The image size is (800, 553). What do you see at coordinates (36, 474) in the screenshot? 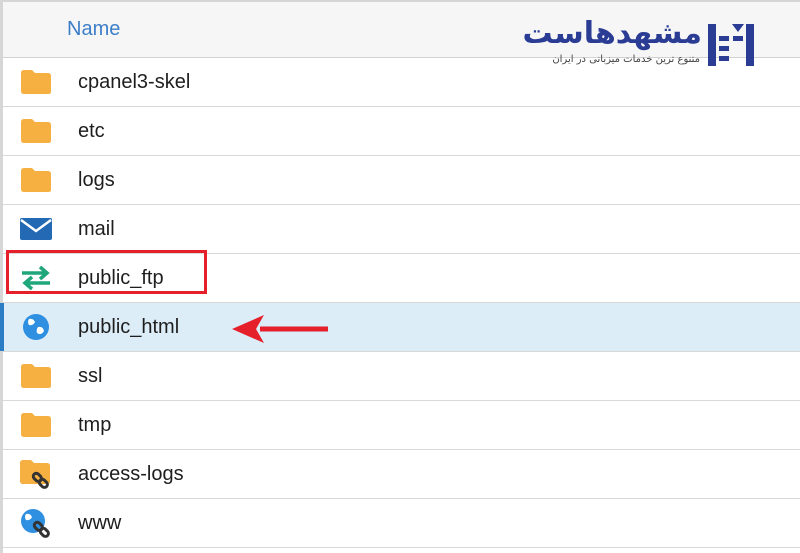
I see `folder-link-icon` at bounding box center [36, 474].